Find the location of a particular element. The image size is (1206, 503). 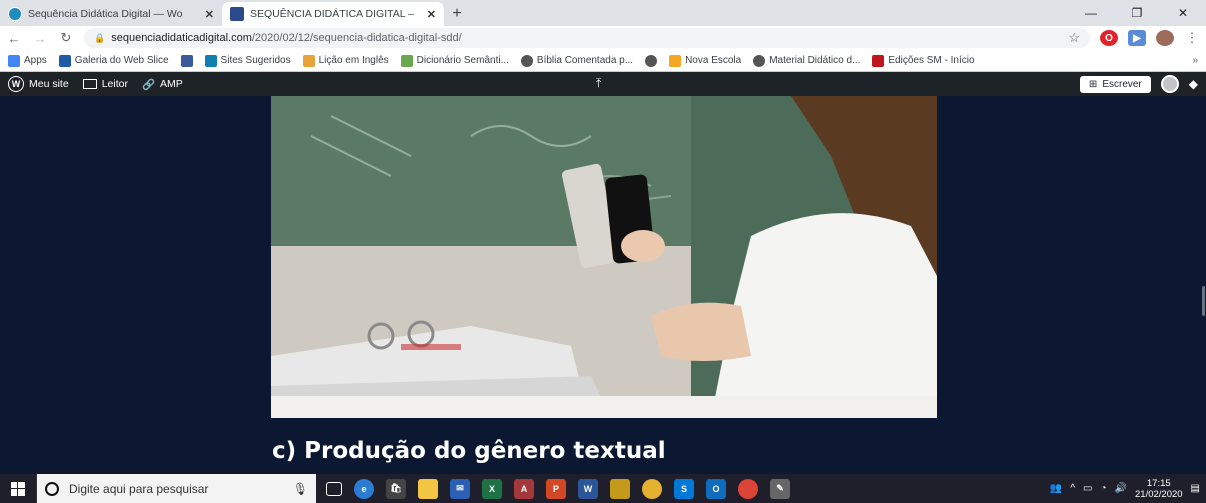

volume-icon: 🔊 is located at coordinates (1121, 488).